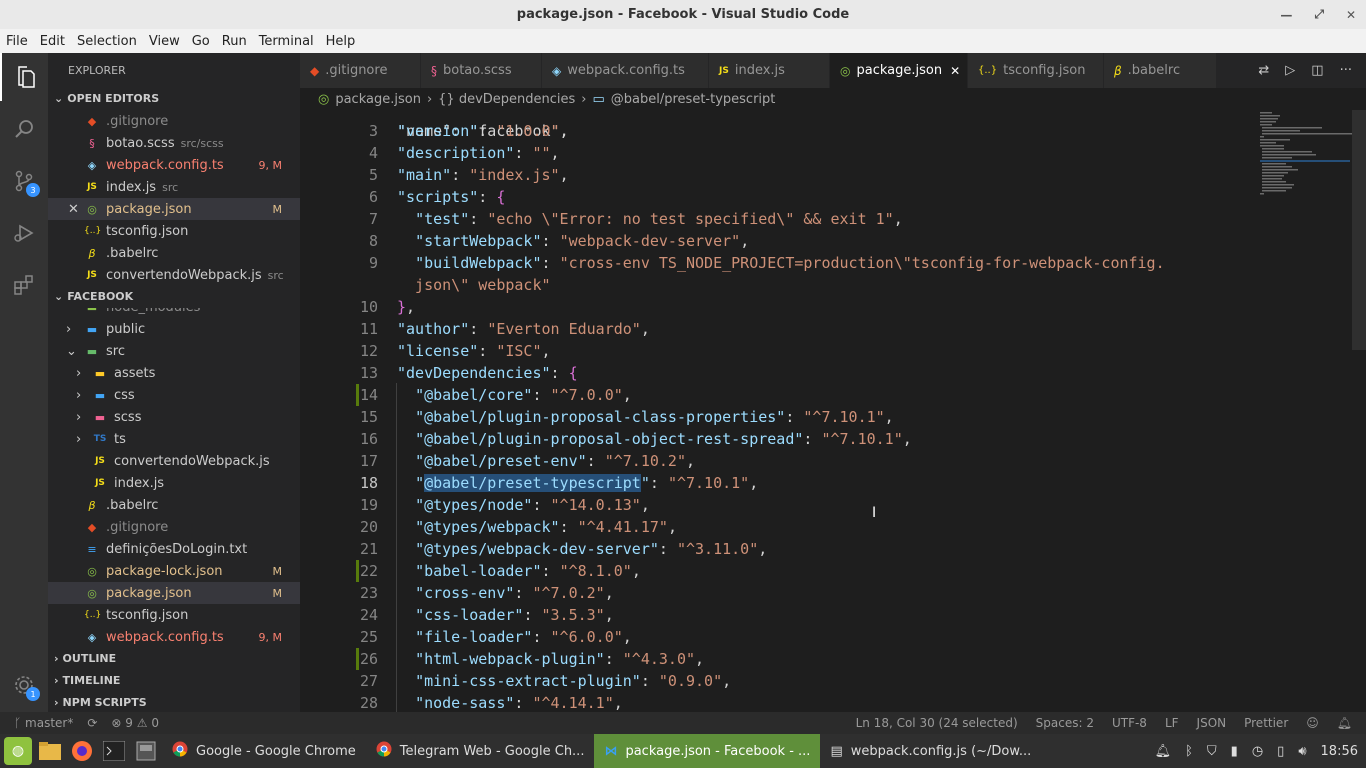 The image size is (1366, 768). I want to click on problems-indicator: ⊗ 9 ⚠ 0, so click(135, 723).